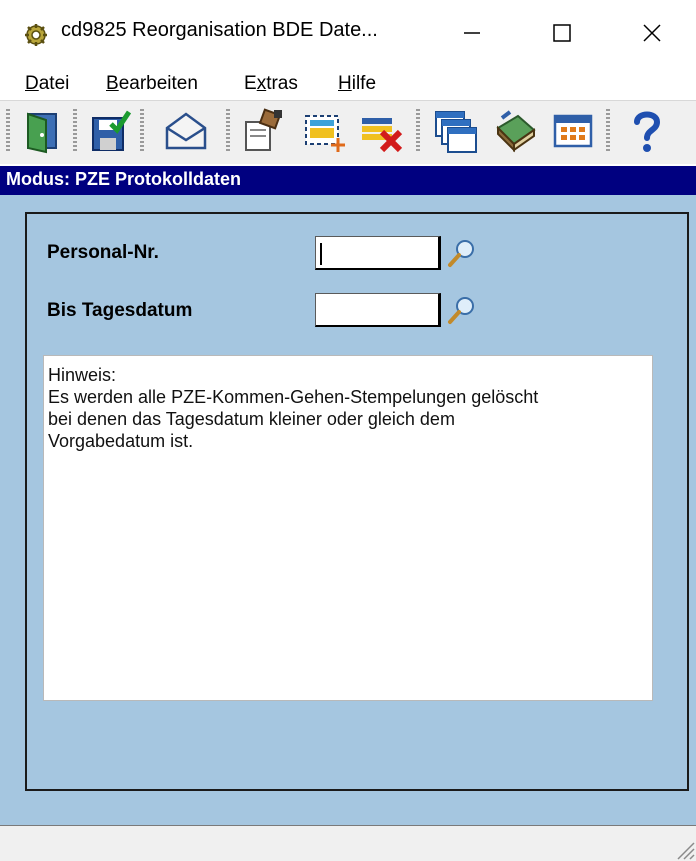 The height and width of the screenshot is (861, 696). I want to click on exit-door-icon, so click(42, 133).